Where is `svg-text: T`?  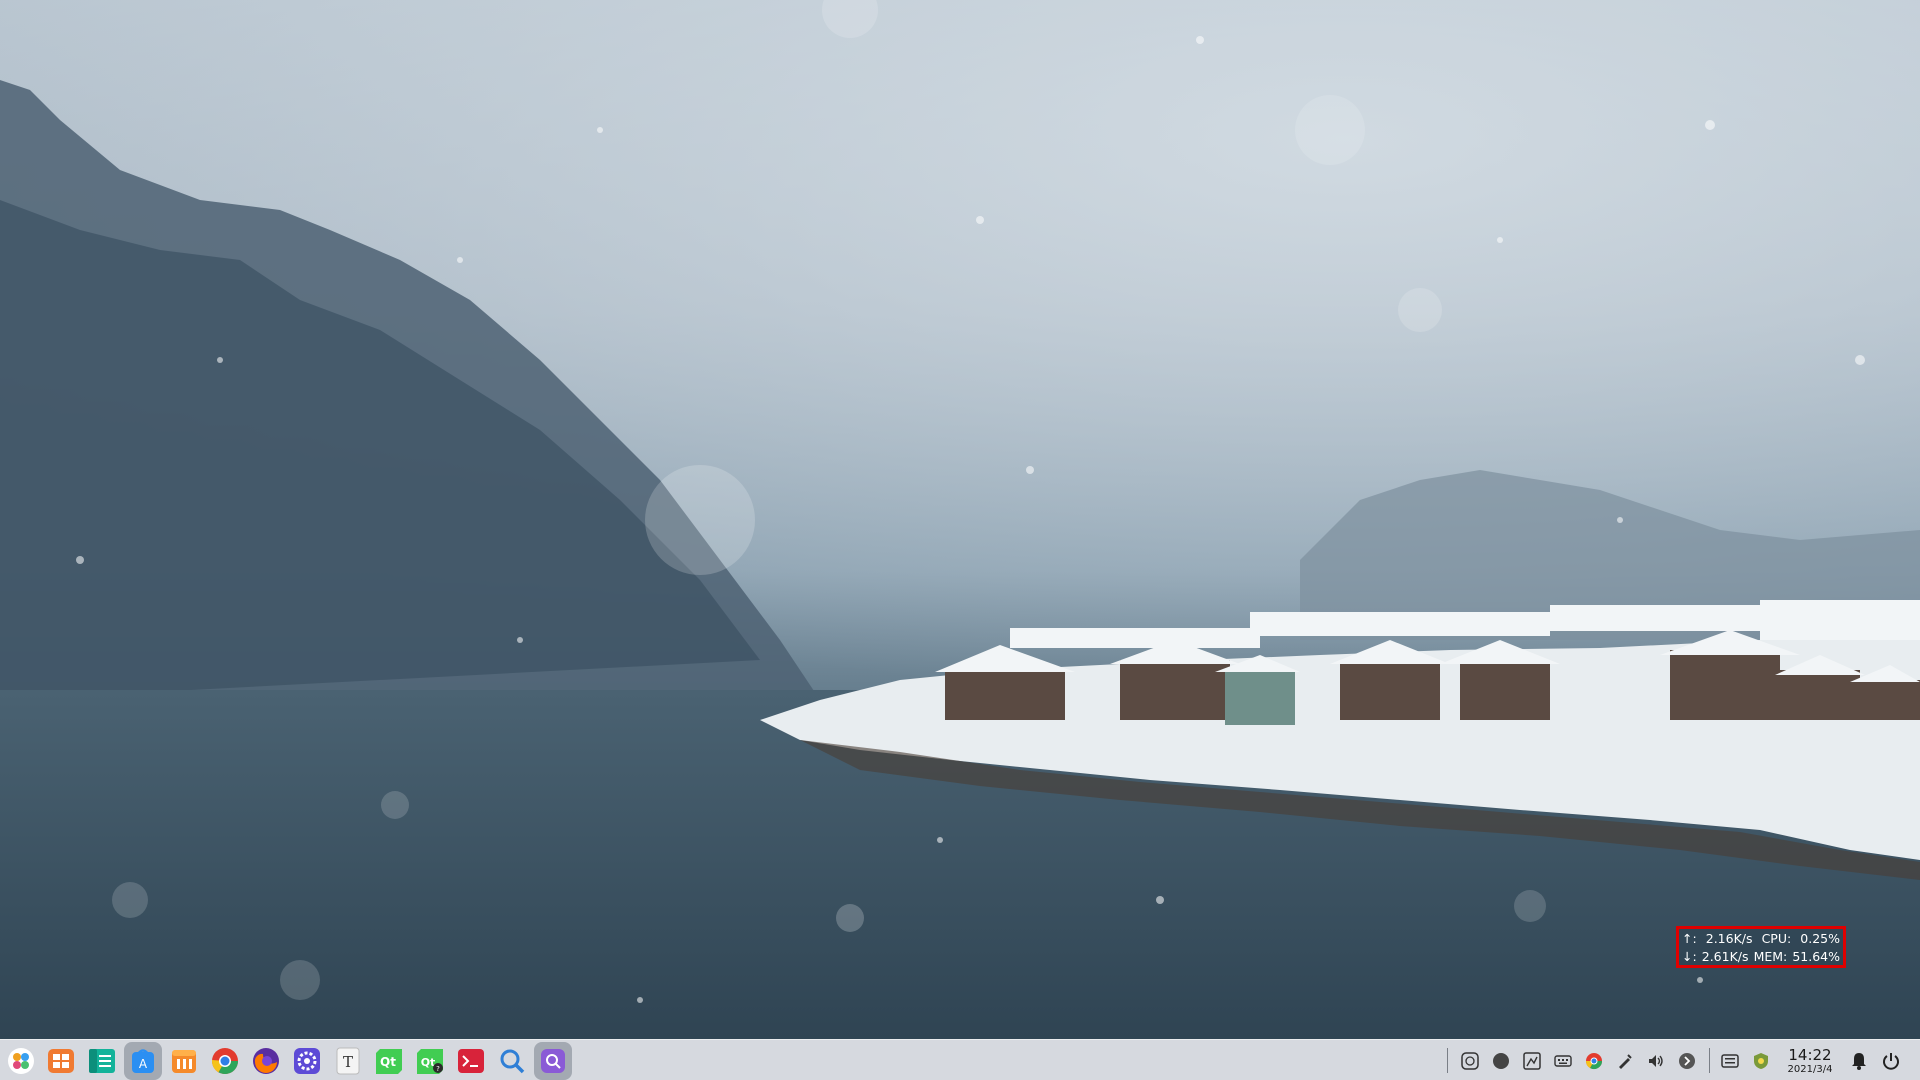 svg-text: T is located at coordinates (348, 1062).